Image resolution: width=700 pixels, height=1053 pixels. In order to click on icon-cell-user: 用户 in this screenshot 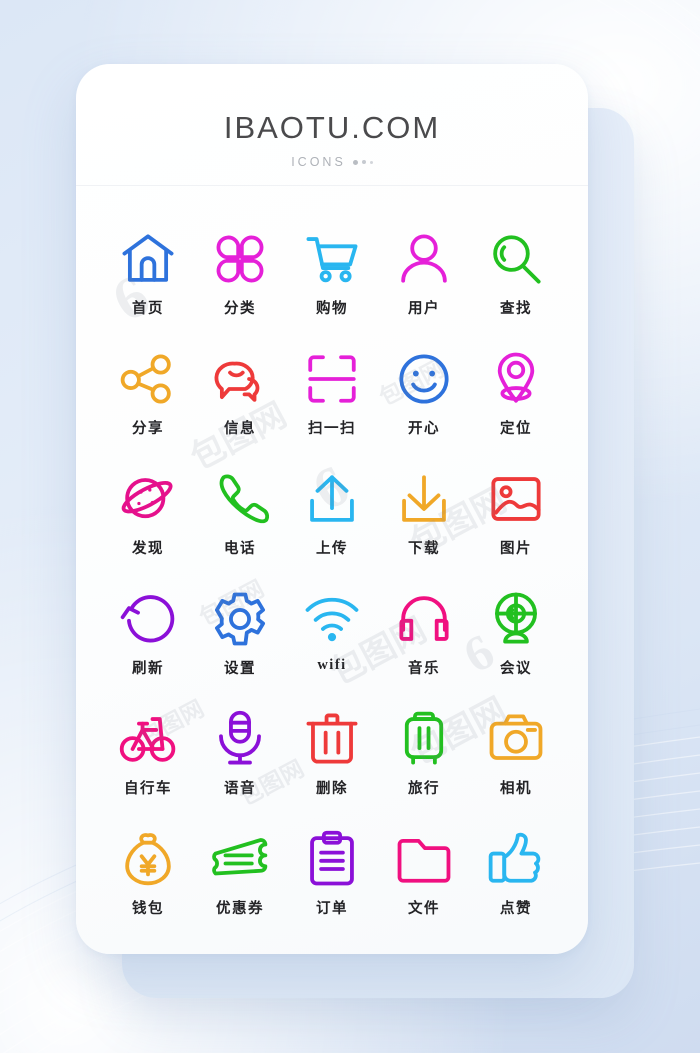, I will do `click(424, 274)`.